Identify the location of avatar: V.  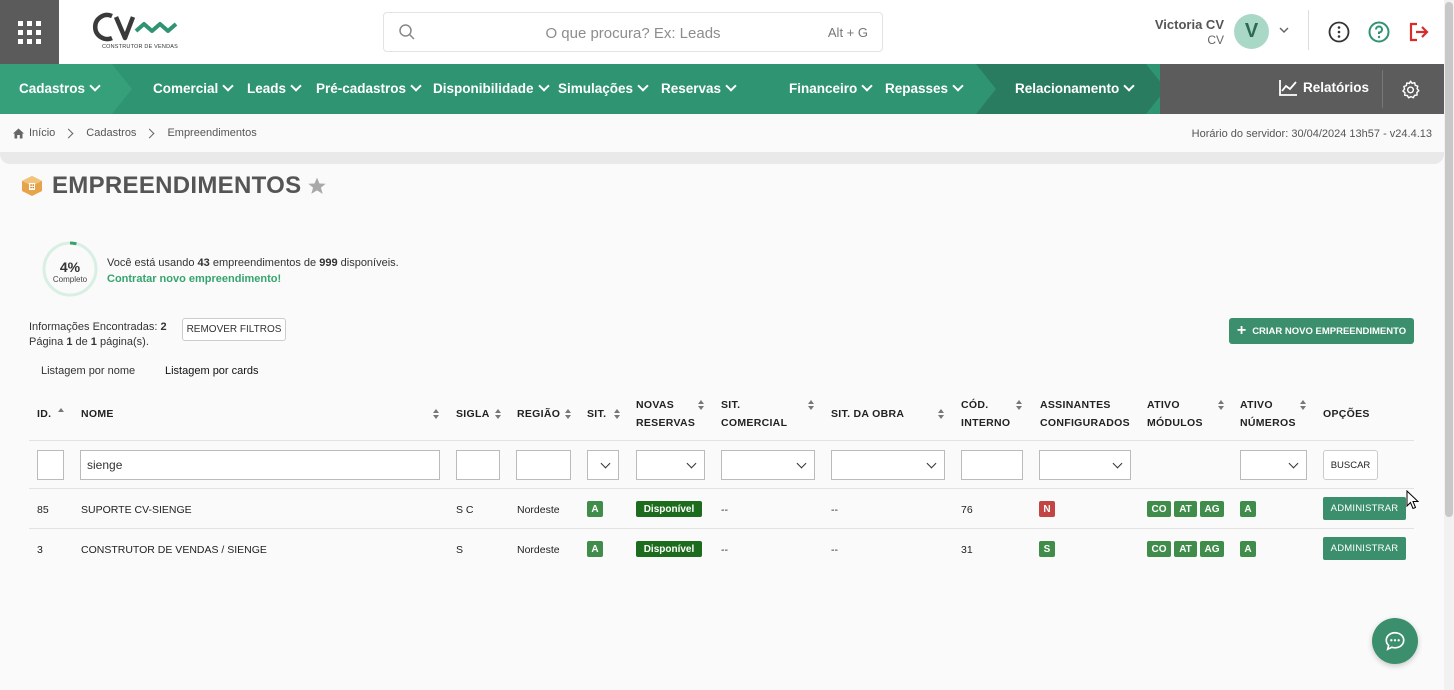
(1251, 31).